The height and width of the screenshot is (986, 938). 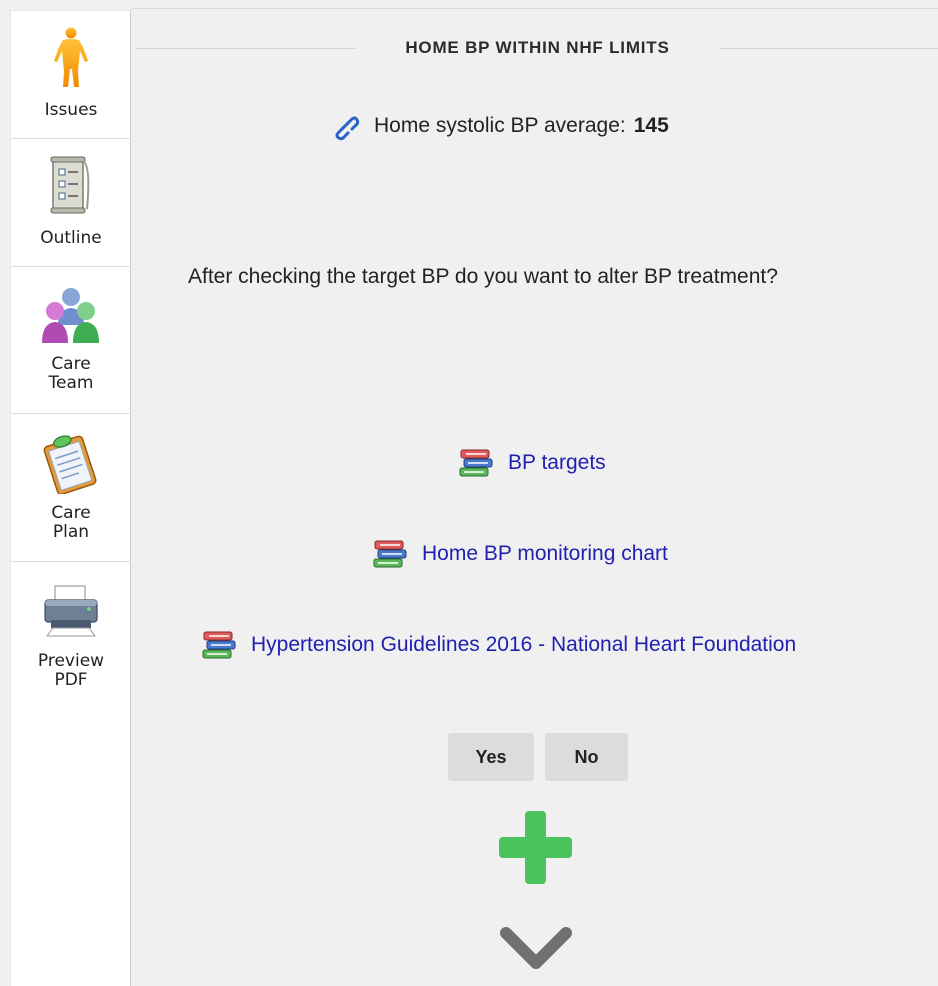 I want to click on chevron-down-icon, so click(x=536, y=948).